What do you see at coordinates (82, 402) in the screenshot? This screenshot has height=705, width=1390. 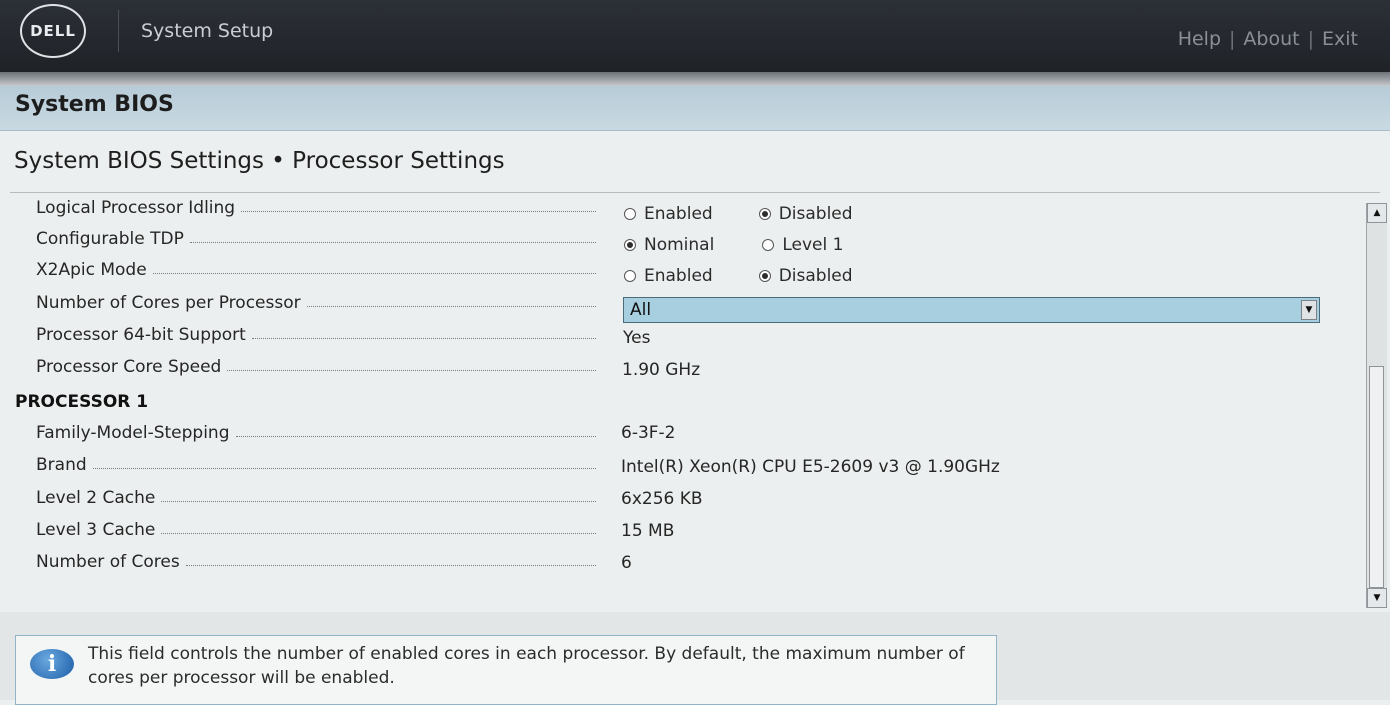 I see `processor1-heading: PROCESSOR 1` at bounding box center [82, 402].